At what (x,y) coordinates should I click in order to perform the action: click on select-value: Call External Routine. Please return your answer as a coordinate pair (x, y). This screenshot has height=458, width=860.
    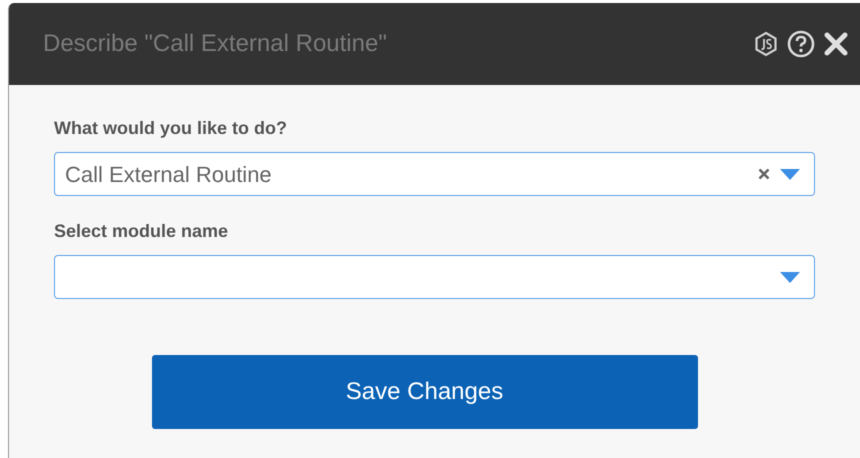
    Looking at the image, I should click on (168, 174).